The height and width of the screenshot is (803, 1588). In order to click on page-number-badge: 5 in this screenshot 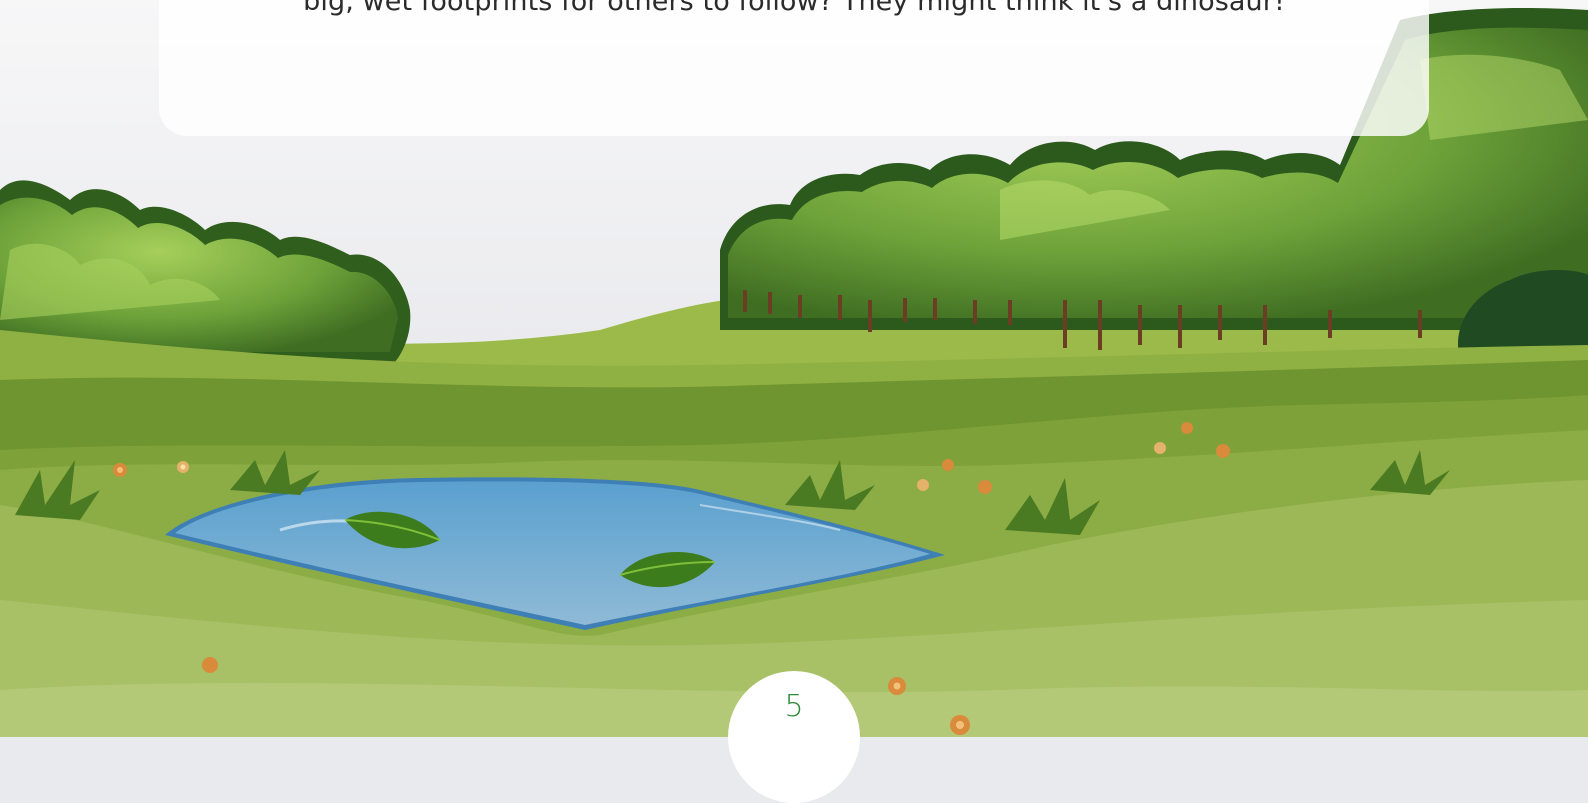, I will do `click(794, 737)`.